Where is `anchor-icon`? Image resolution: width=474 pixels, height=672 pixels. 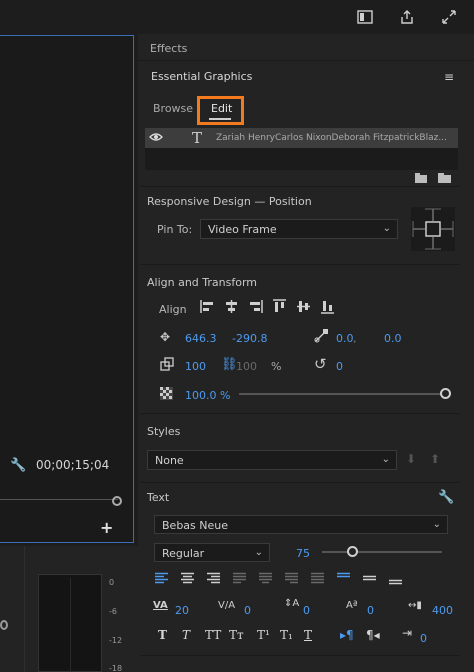
anchor-icon is located at coordinates (321, 337).